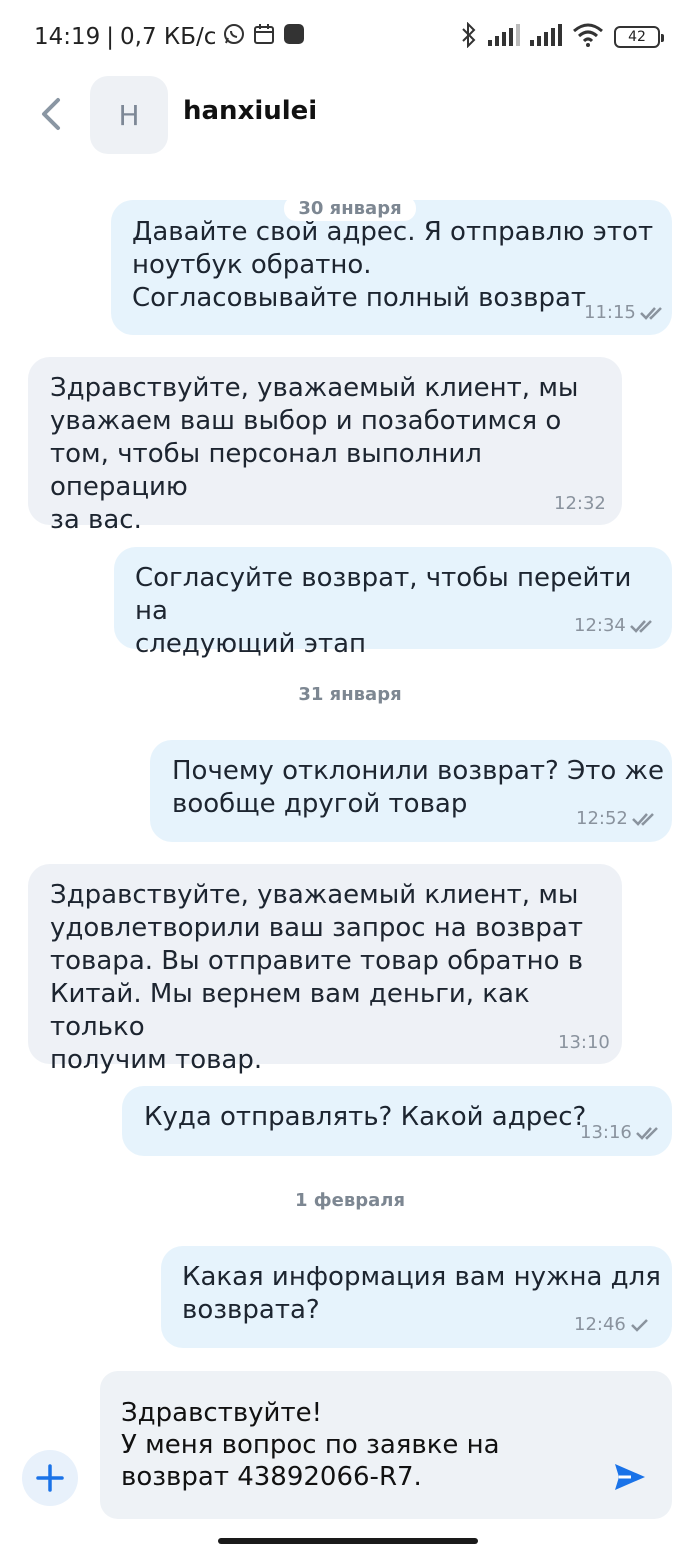 This screenshot has height=1556, width=700. Describe the element at coordinates (350, 38) in the screenshot. I see `status-bar: 14:19 | 0,7 КБ/с 42` at that location.